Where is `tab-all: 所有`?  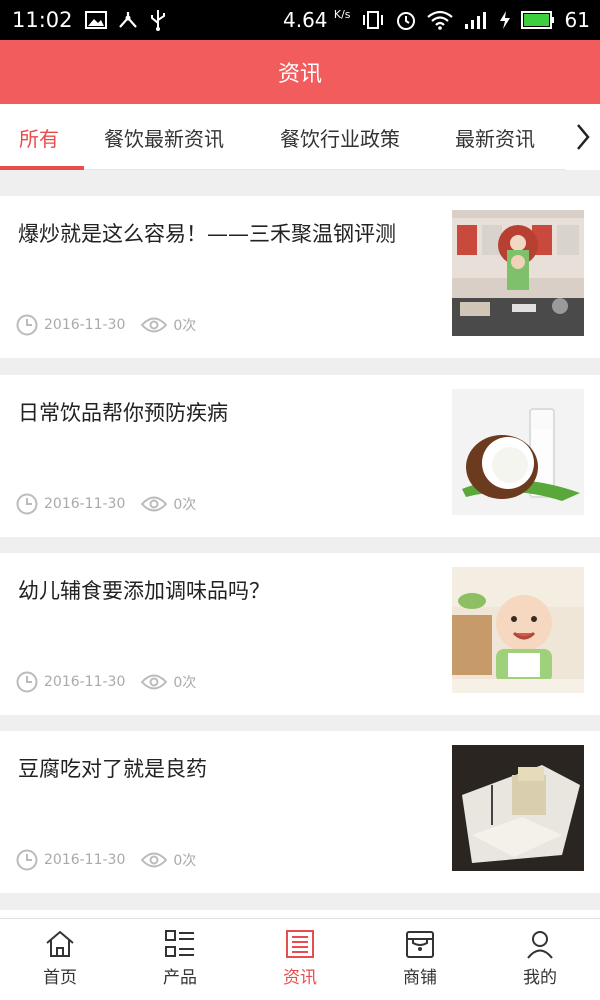 tab-all: 所有 is located at coordinates (39, 137).